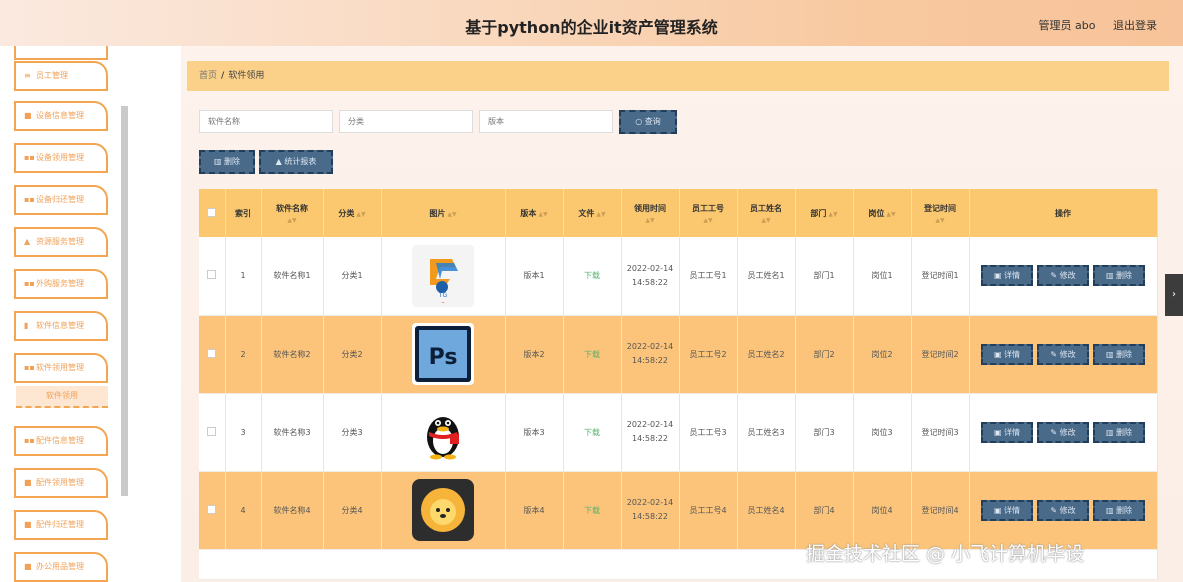 This screenshot has height=582, width=1183. What do you see at coordinates (61, 116) in the screenshot?
I see `sidebar-item: ■ 设备信息管理` at bounding box center [61, 116].